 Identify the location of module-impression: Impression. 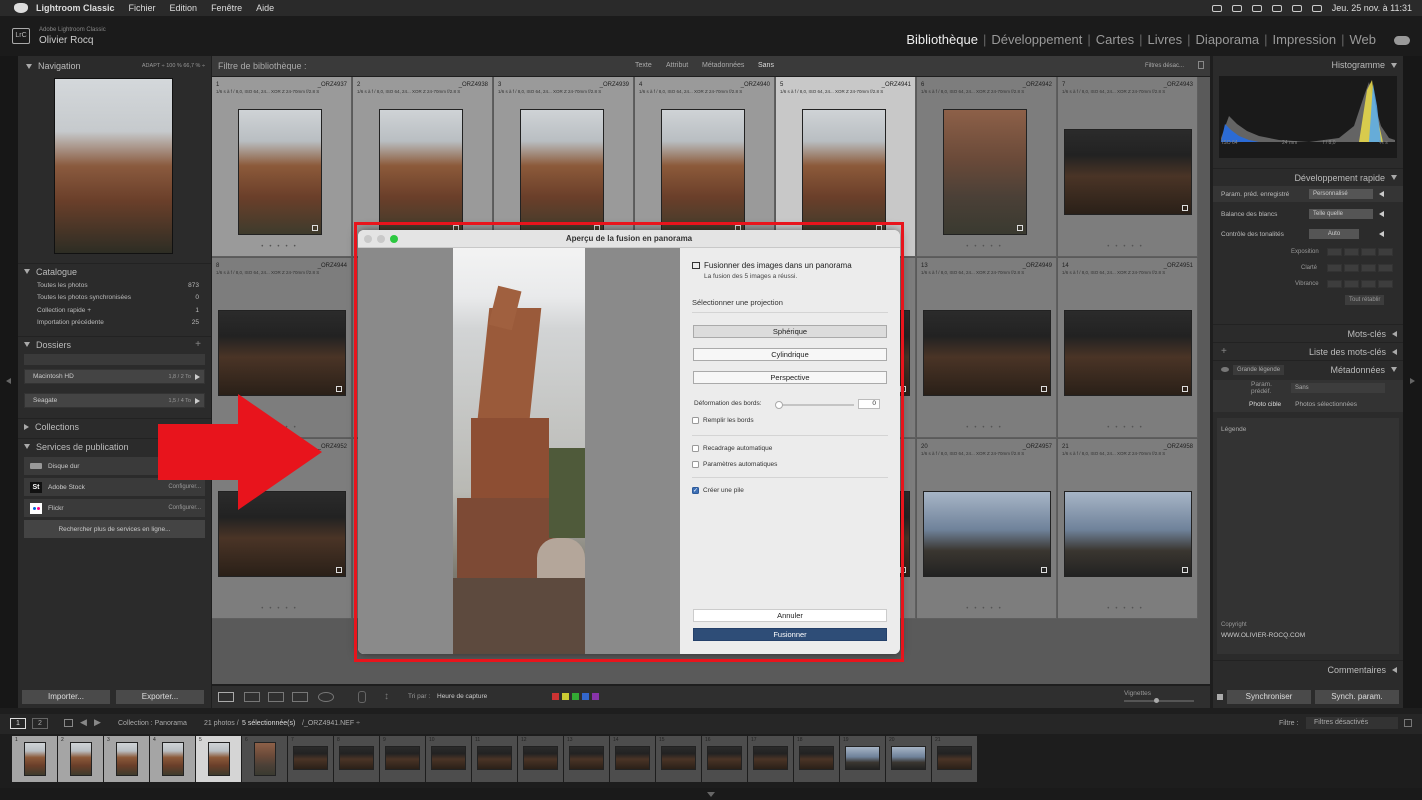
(1305, 39).